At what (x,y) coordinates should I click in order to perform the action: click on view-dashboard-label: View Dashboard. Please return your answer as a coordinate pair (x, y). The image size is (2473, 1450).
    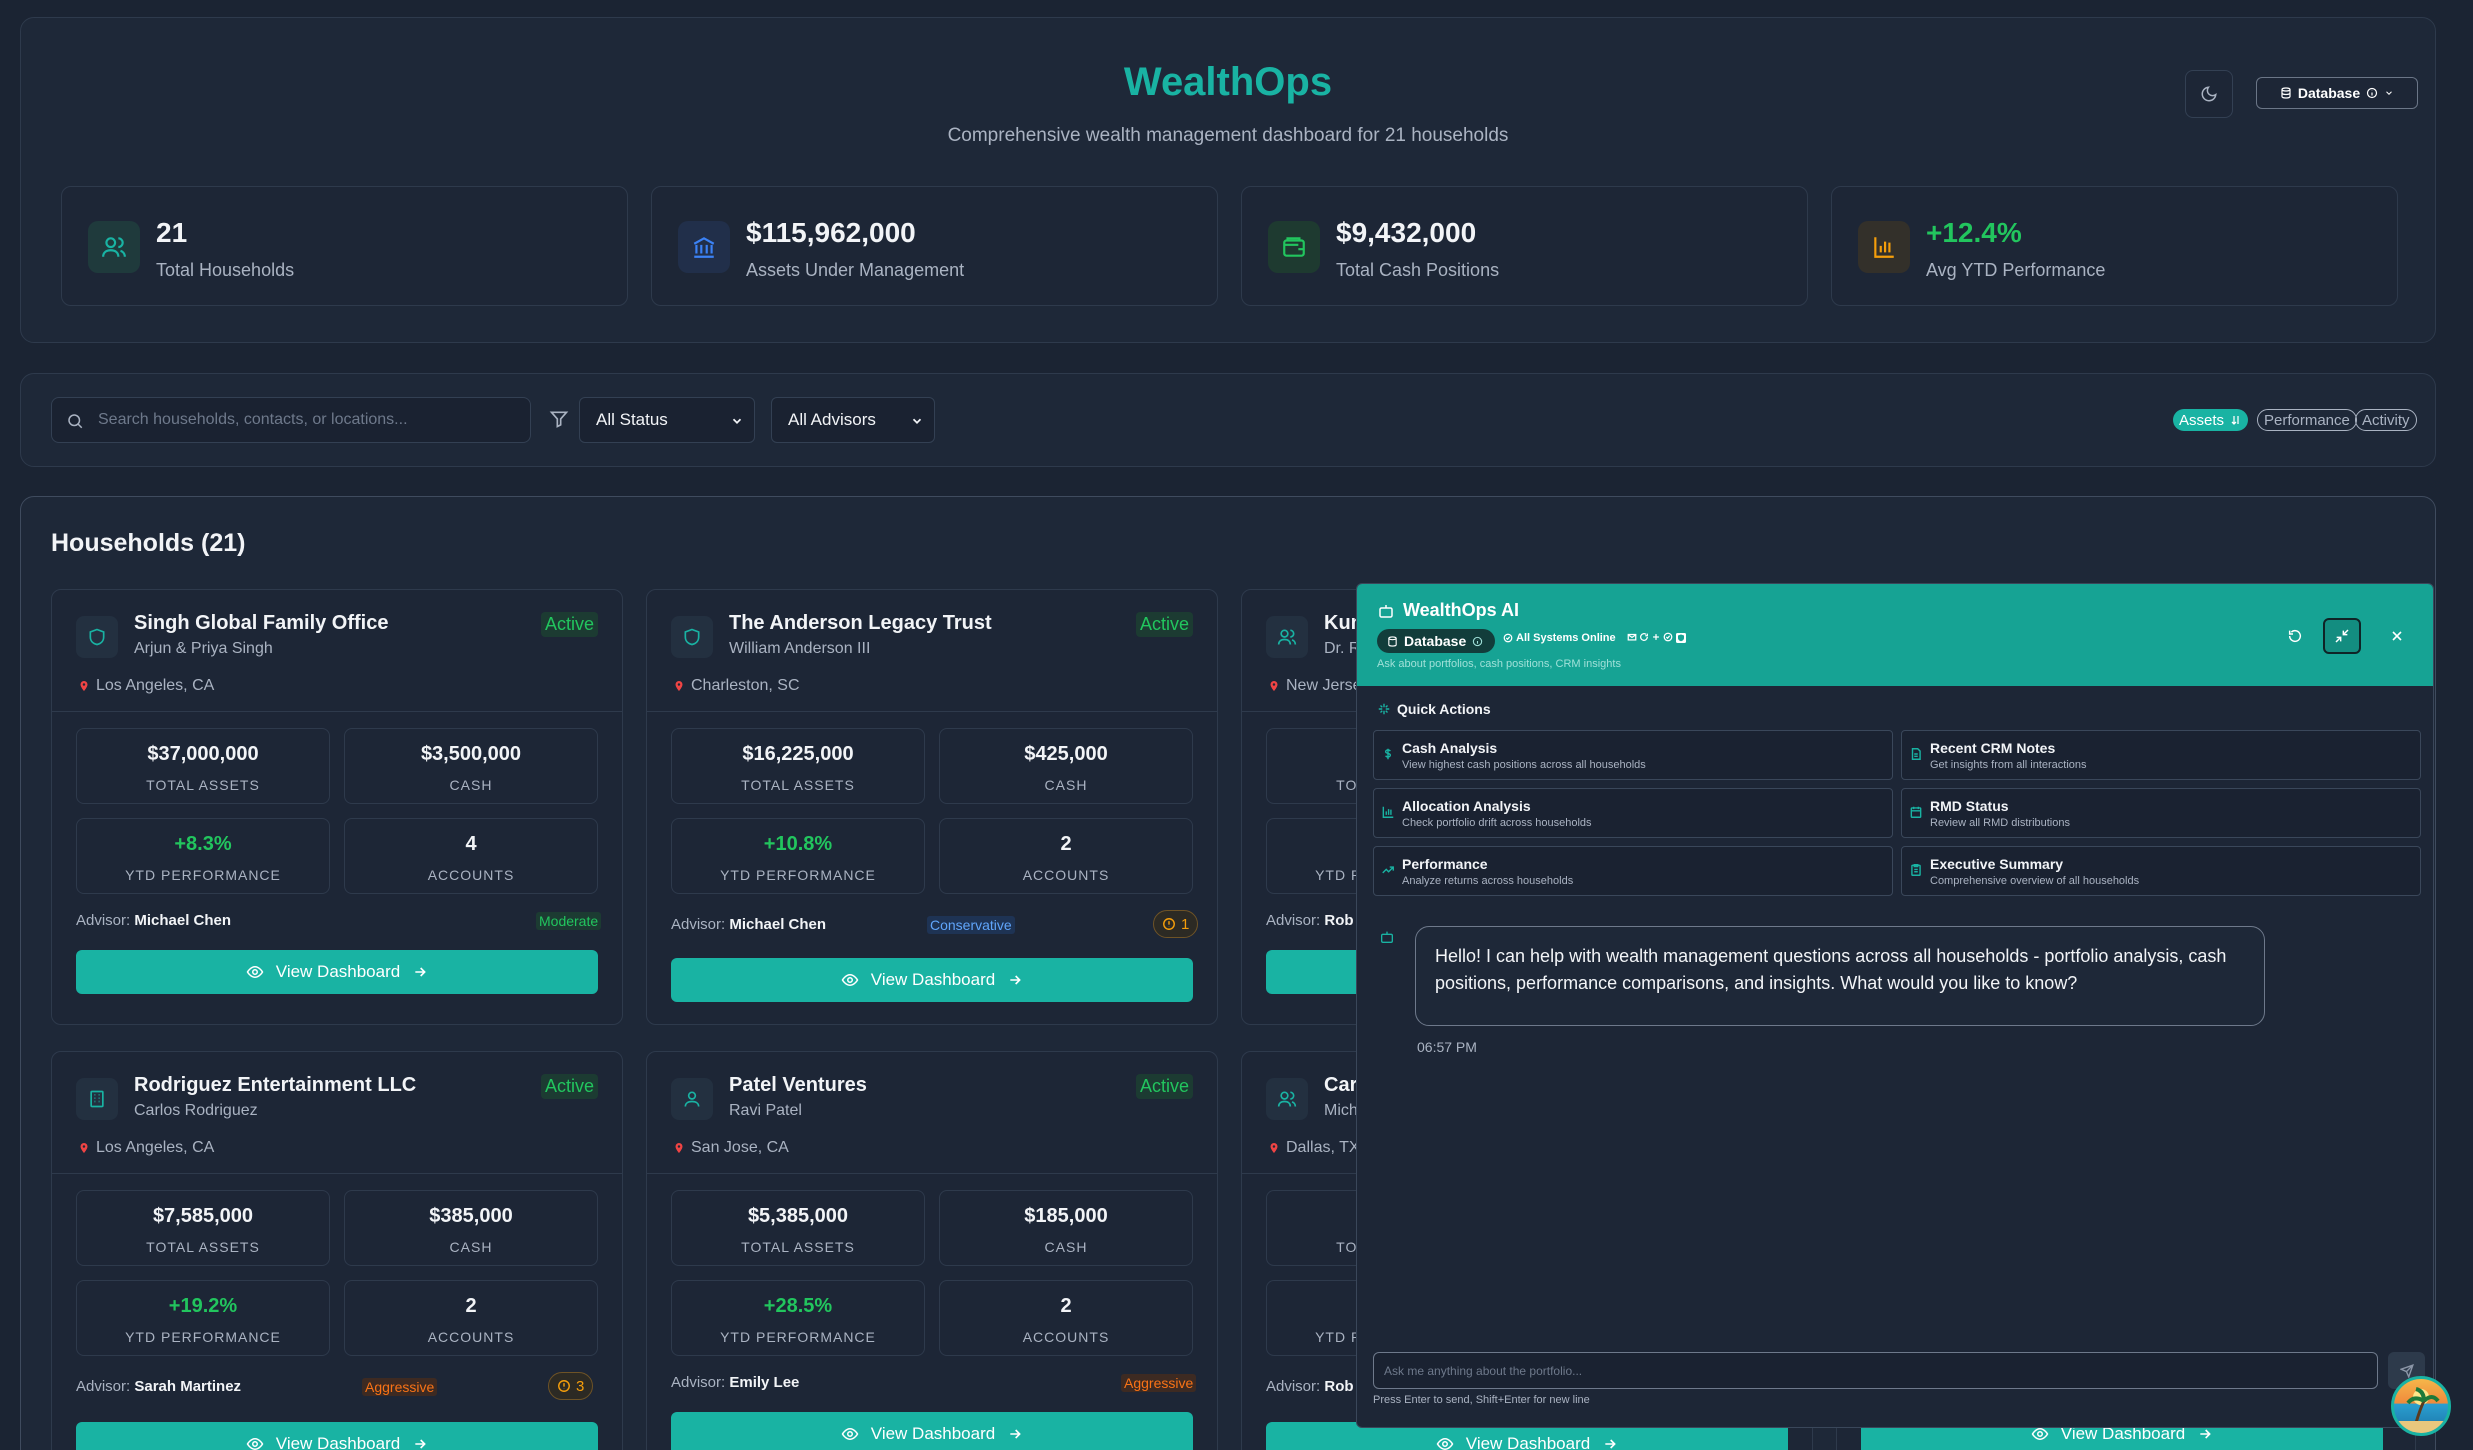
    Looking at the image, I should click on (338, 971).